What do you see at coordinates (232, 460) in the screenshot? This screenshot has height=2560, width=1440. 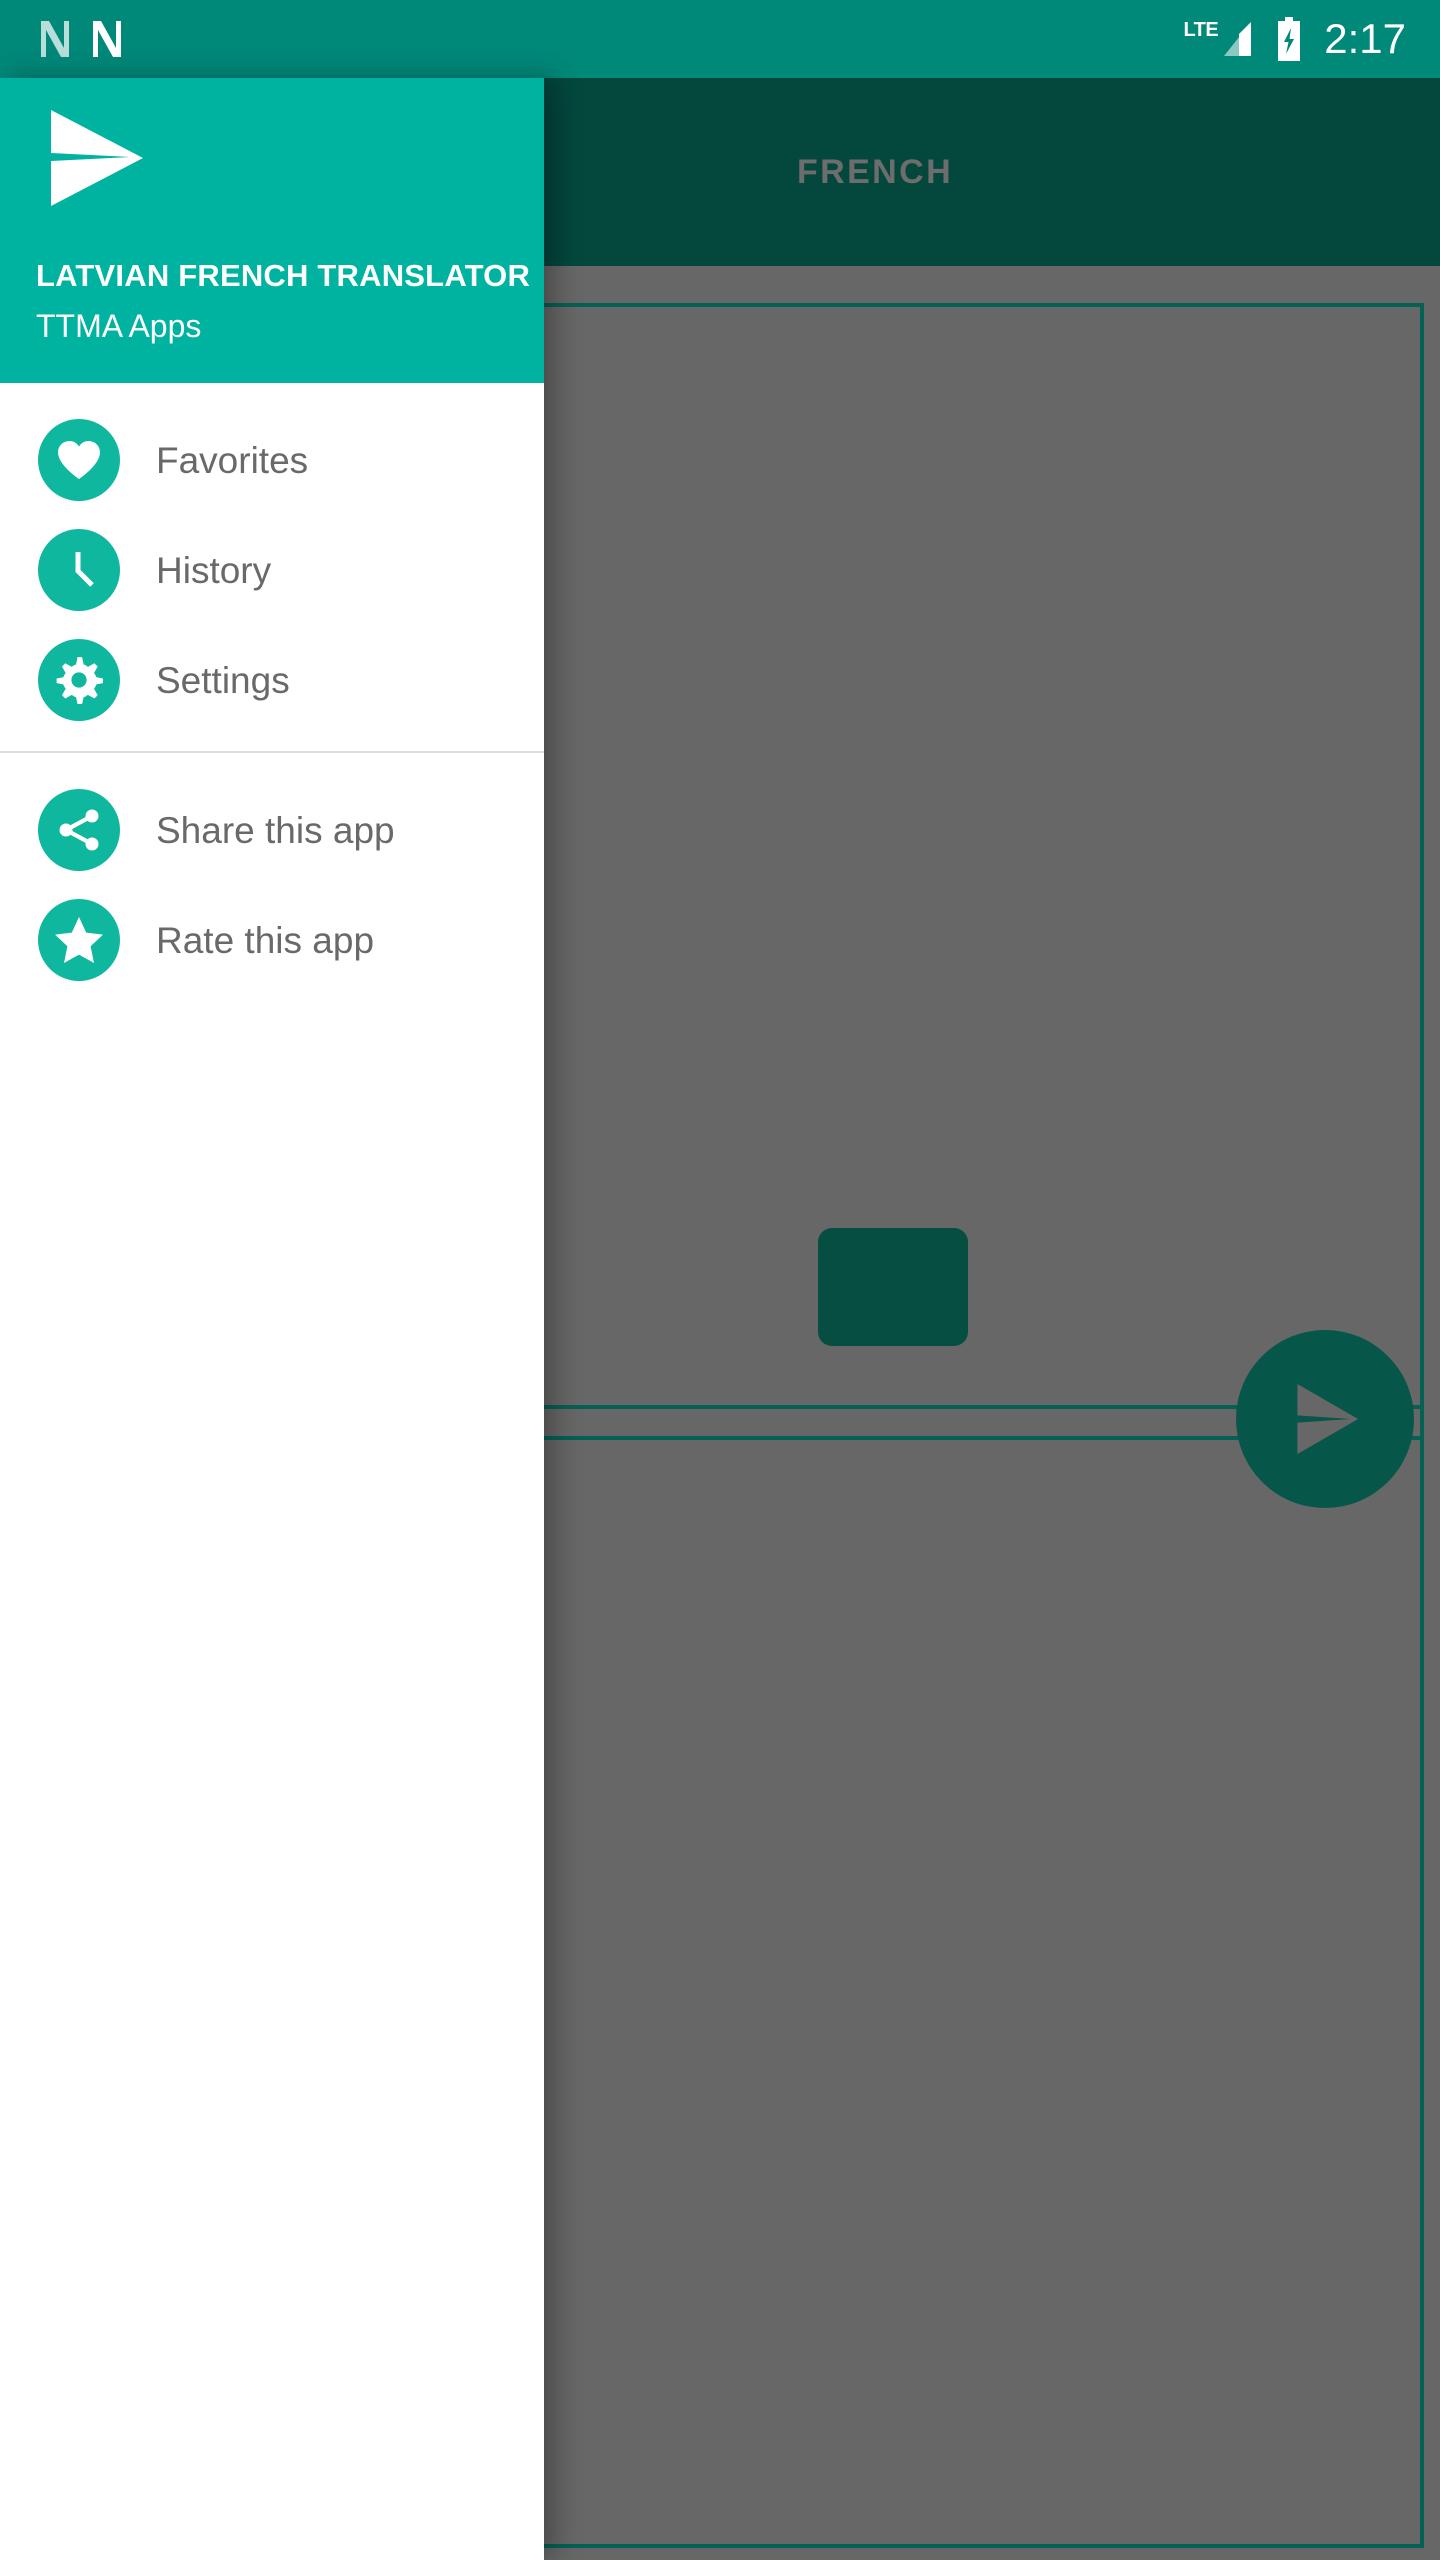 I see `sidebar-item-label: Favorites` at bounding box center [232, 460].